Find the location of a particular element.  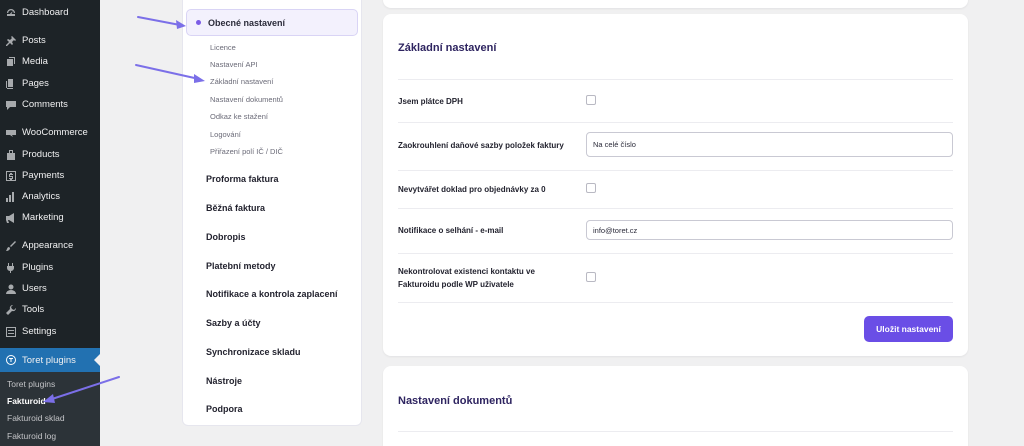

analytics-icon is located at coordinates (11, 196).